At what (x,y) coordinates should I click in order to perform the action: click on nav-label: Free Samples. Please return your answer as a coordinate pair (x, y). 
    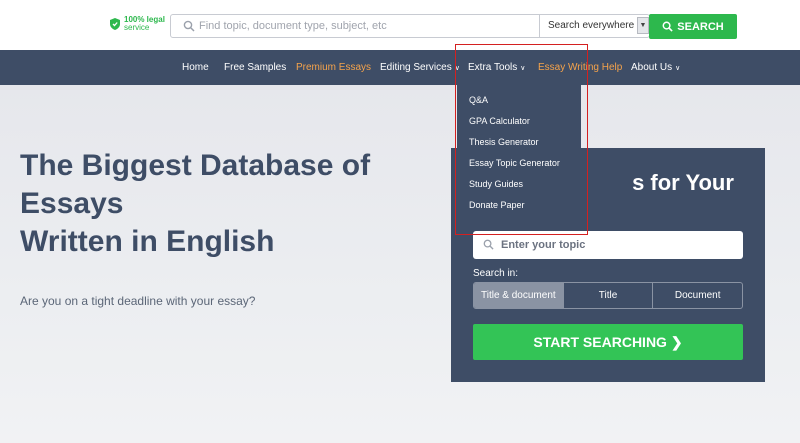
    Looking at the image, I should click on (255, 67).